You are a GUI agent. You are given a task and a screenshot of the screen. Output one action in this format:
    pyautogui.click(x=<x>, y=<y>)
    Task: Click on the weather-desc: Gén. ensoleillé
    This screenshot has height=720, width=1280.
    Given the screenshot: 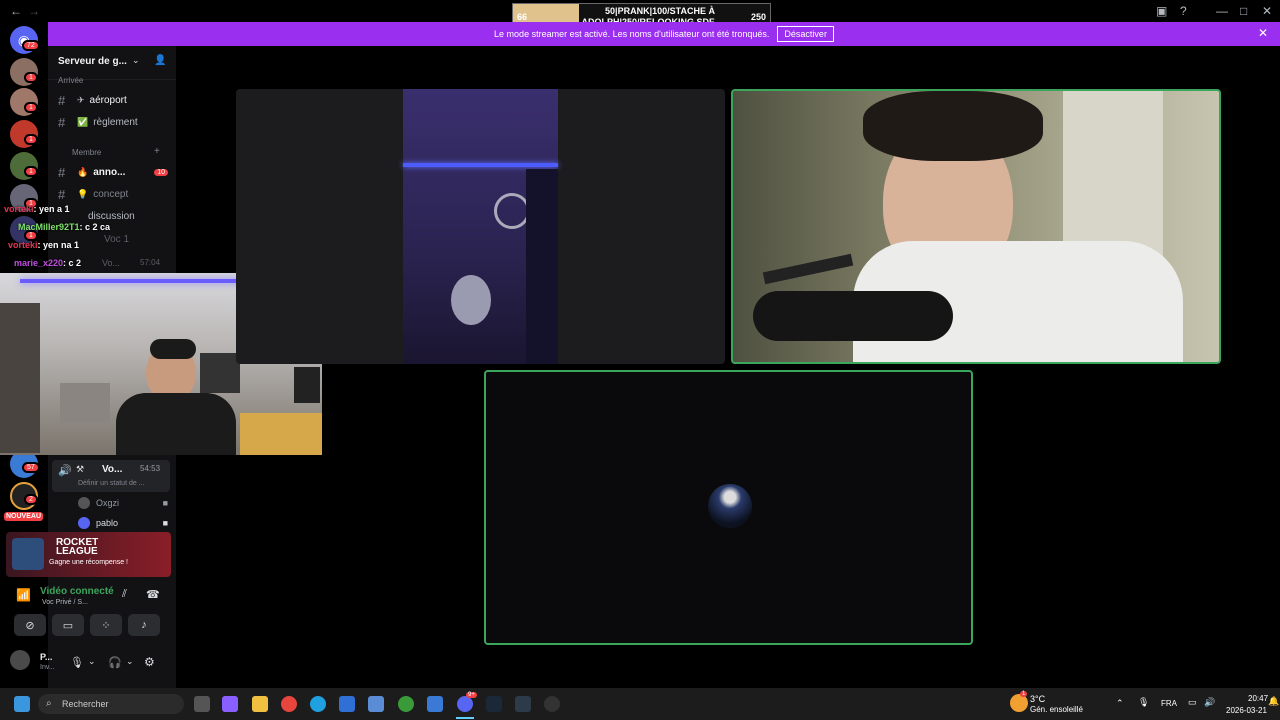 What is the action you would take?
    pyautogui.click(x=1056, y=709)
    